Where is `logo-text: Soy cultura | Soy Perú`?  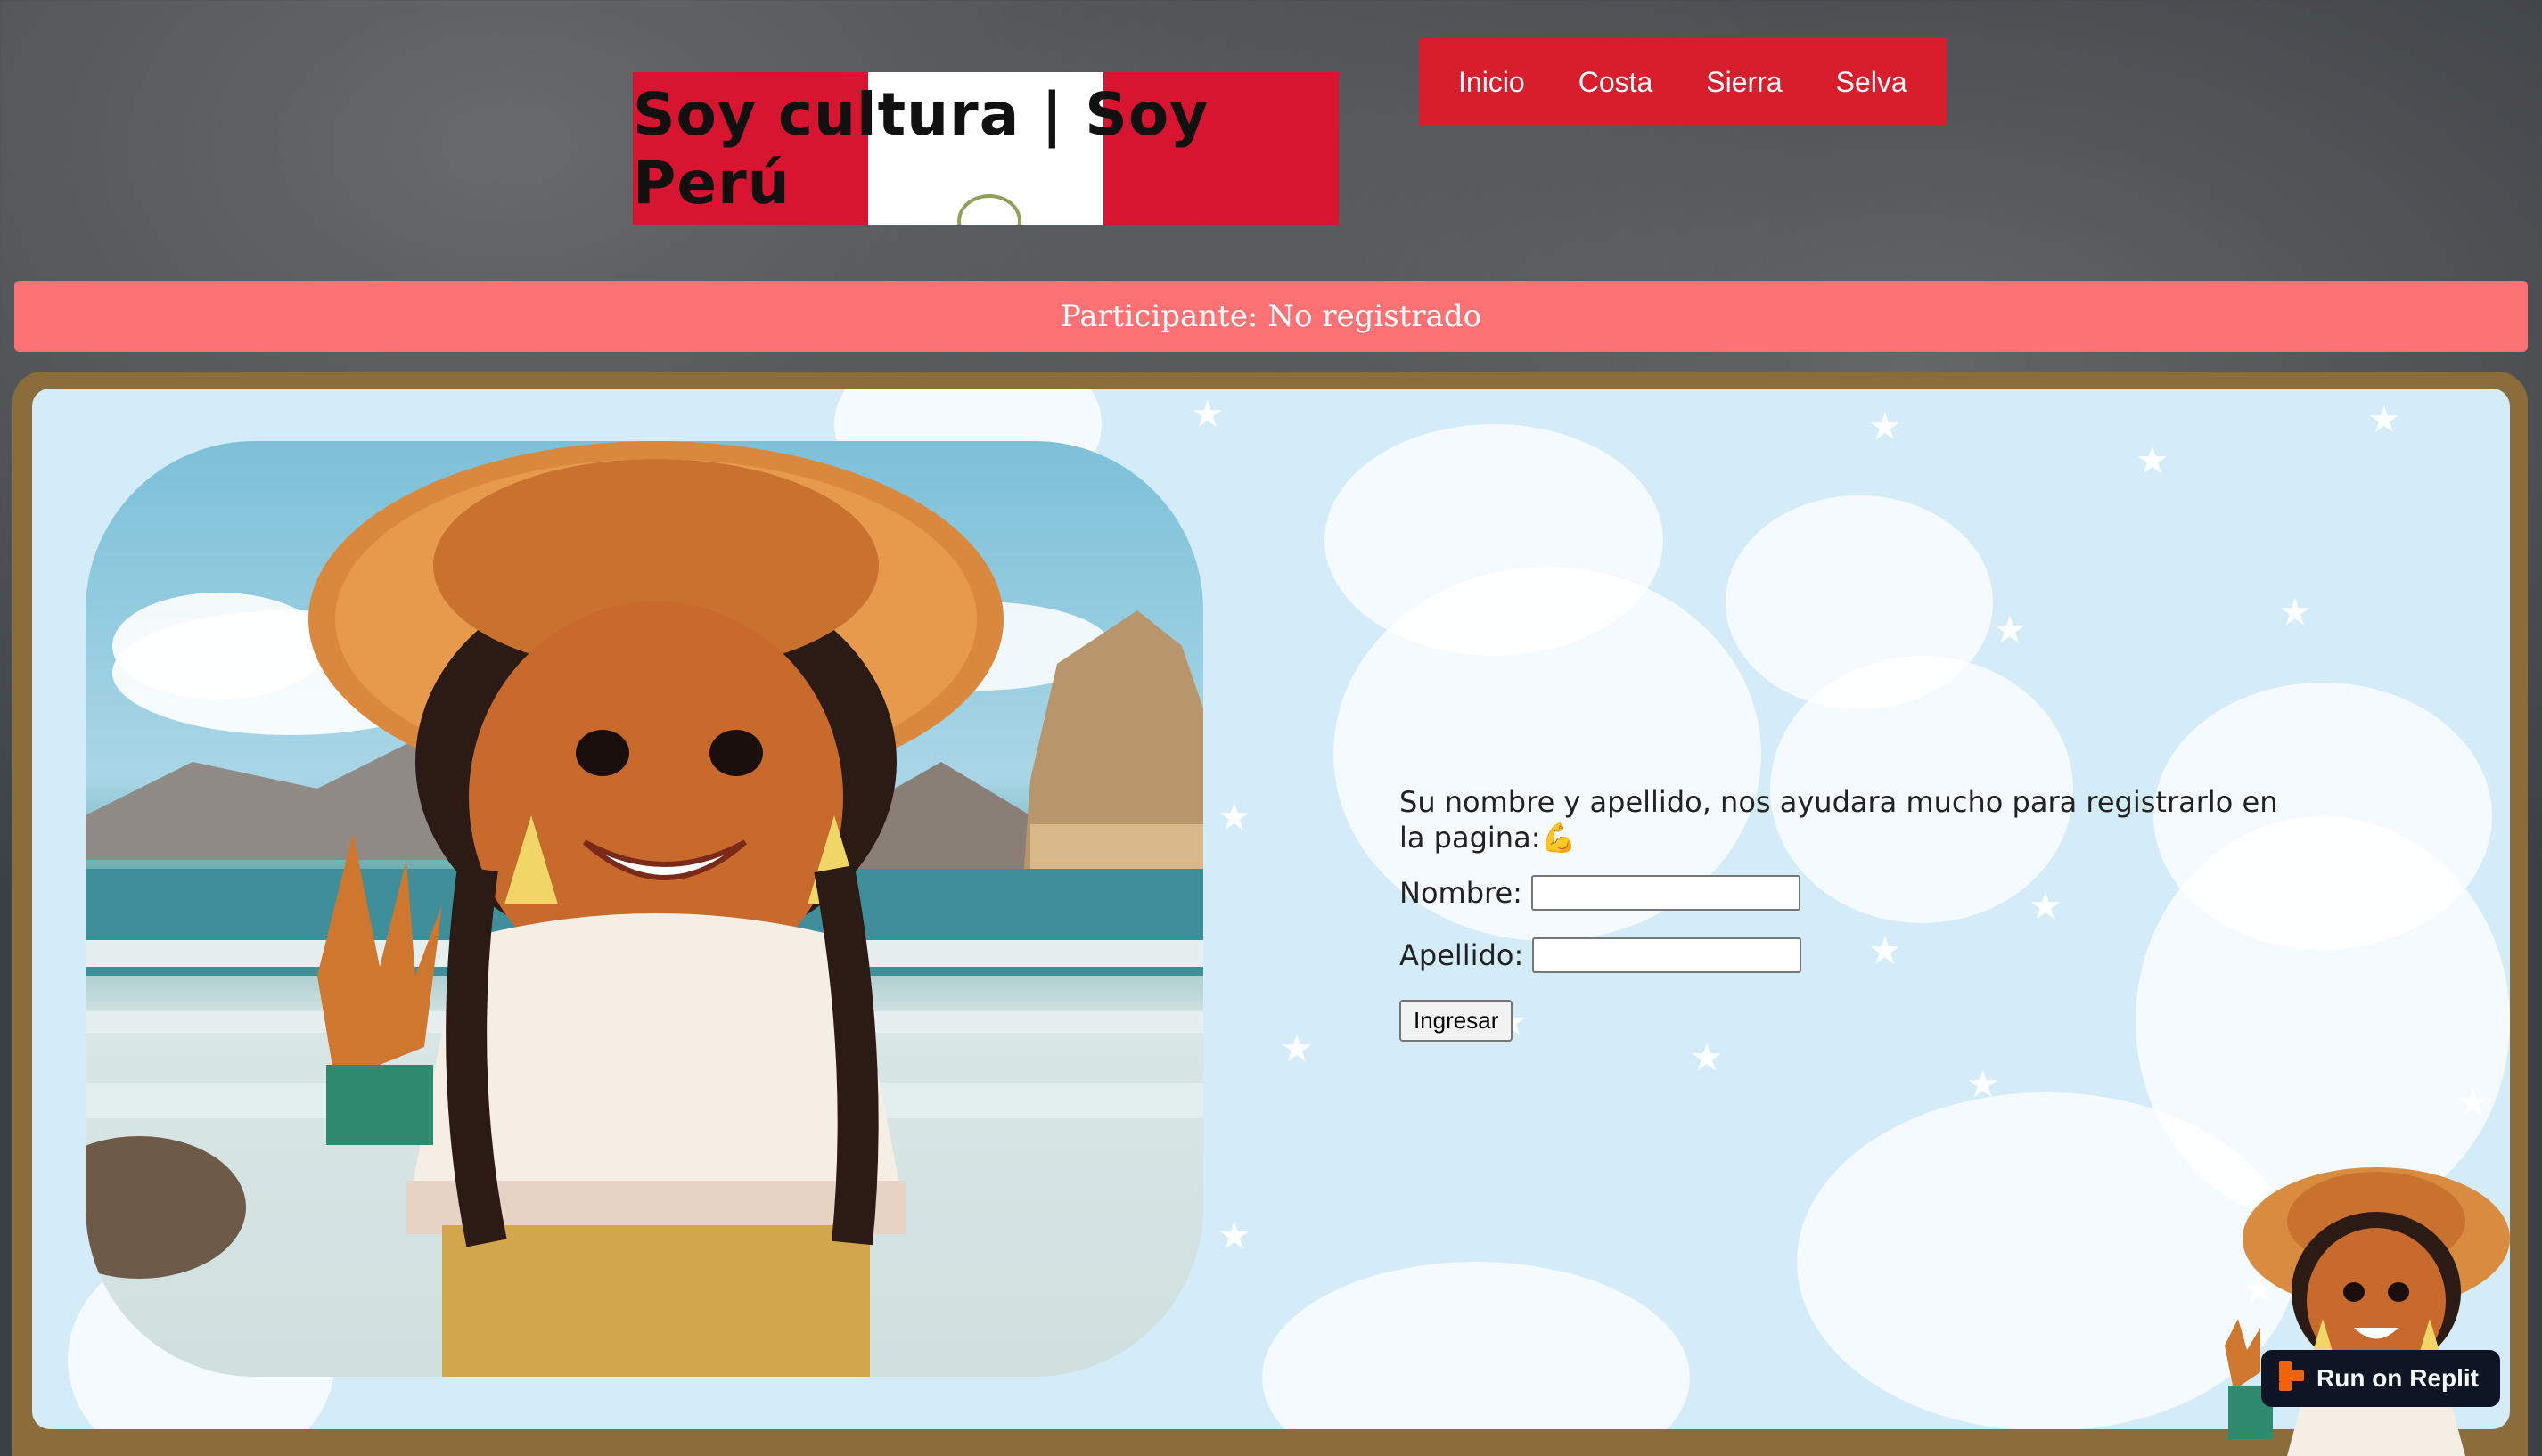
logo-text: Soy cultura | Soy Perú is located at coordinates (922, 148).